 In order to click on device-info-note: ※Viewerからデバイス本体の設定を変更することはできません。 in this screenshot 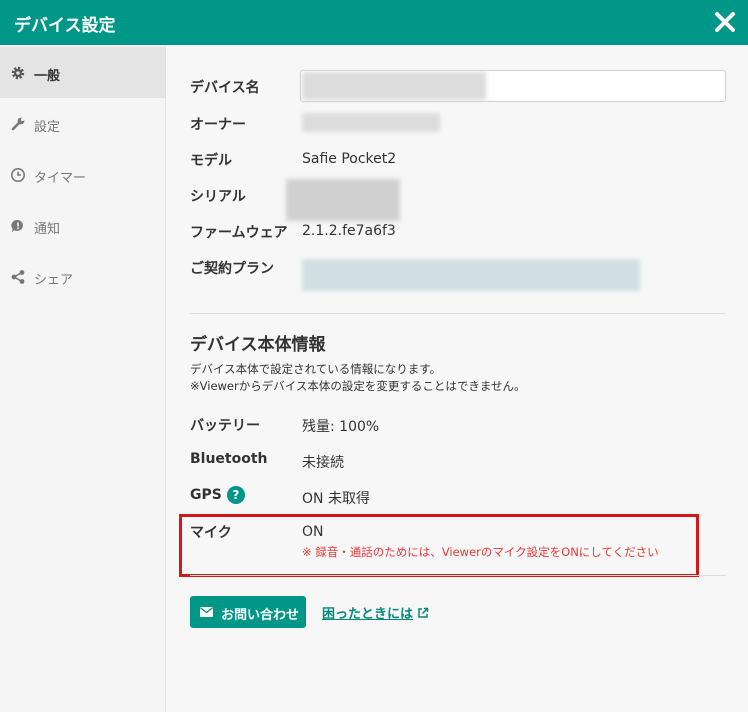, I will do `click(358, 386)`.